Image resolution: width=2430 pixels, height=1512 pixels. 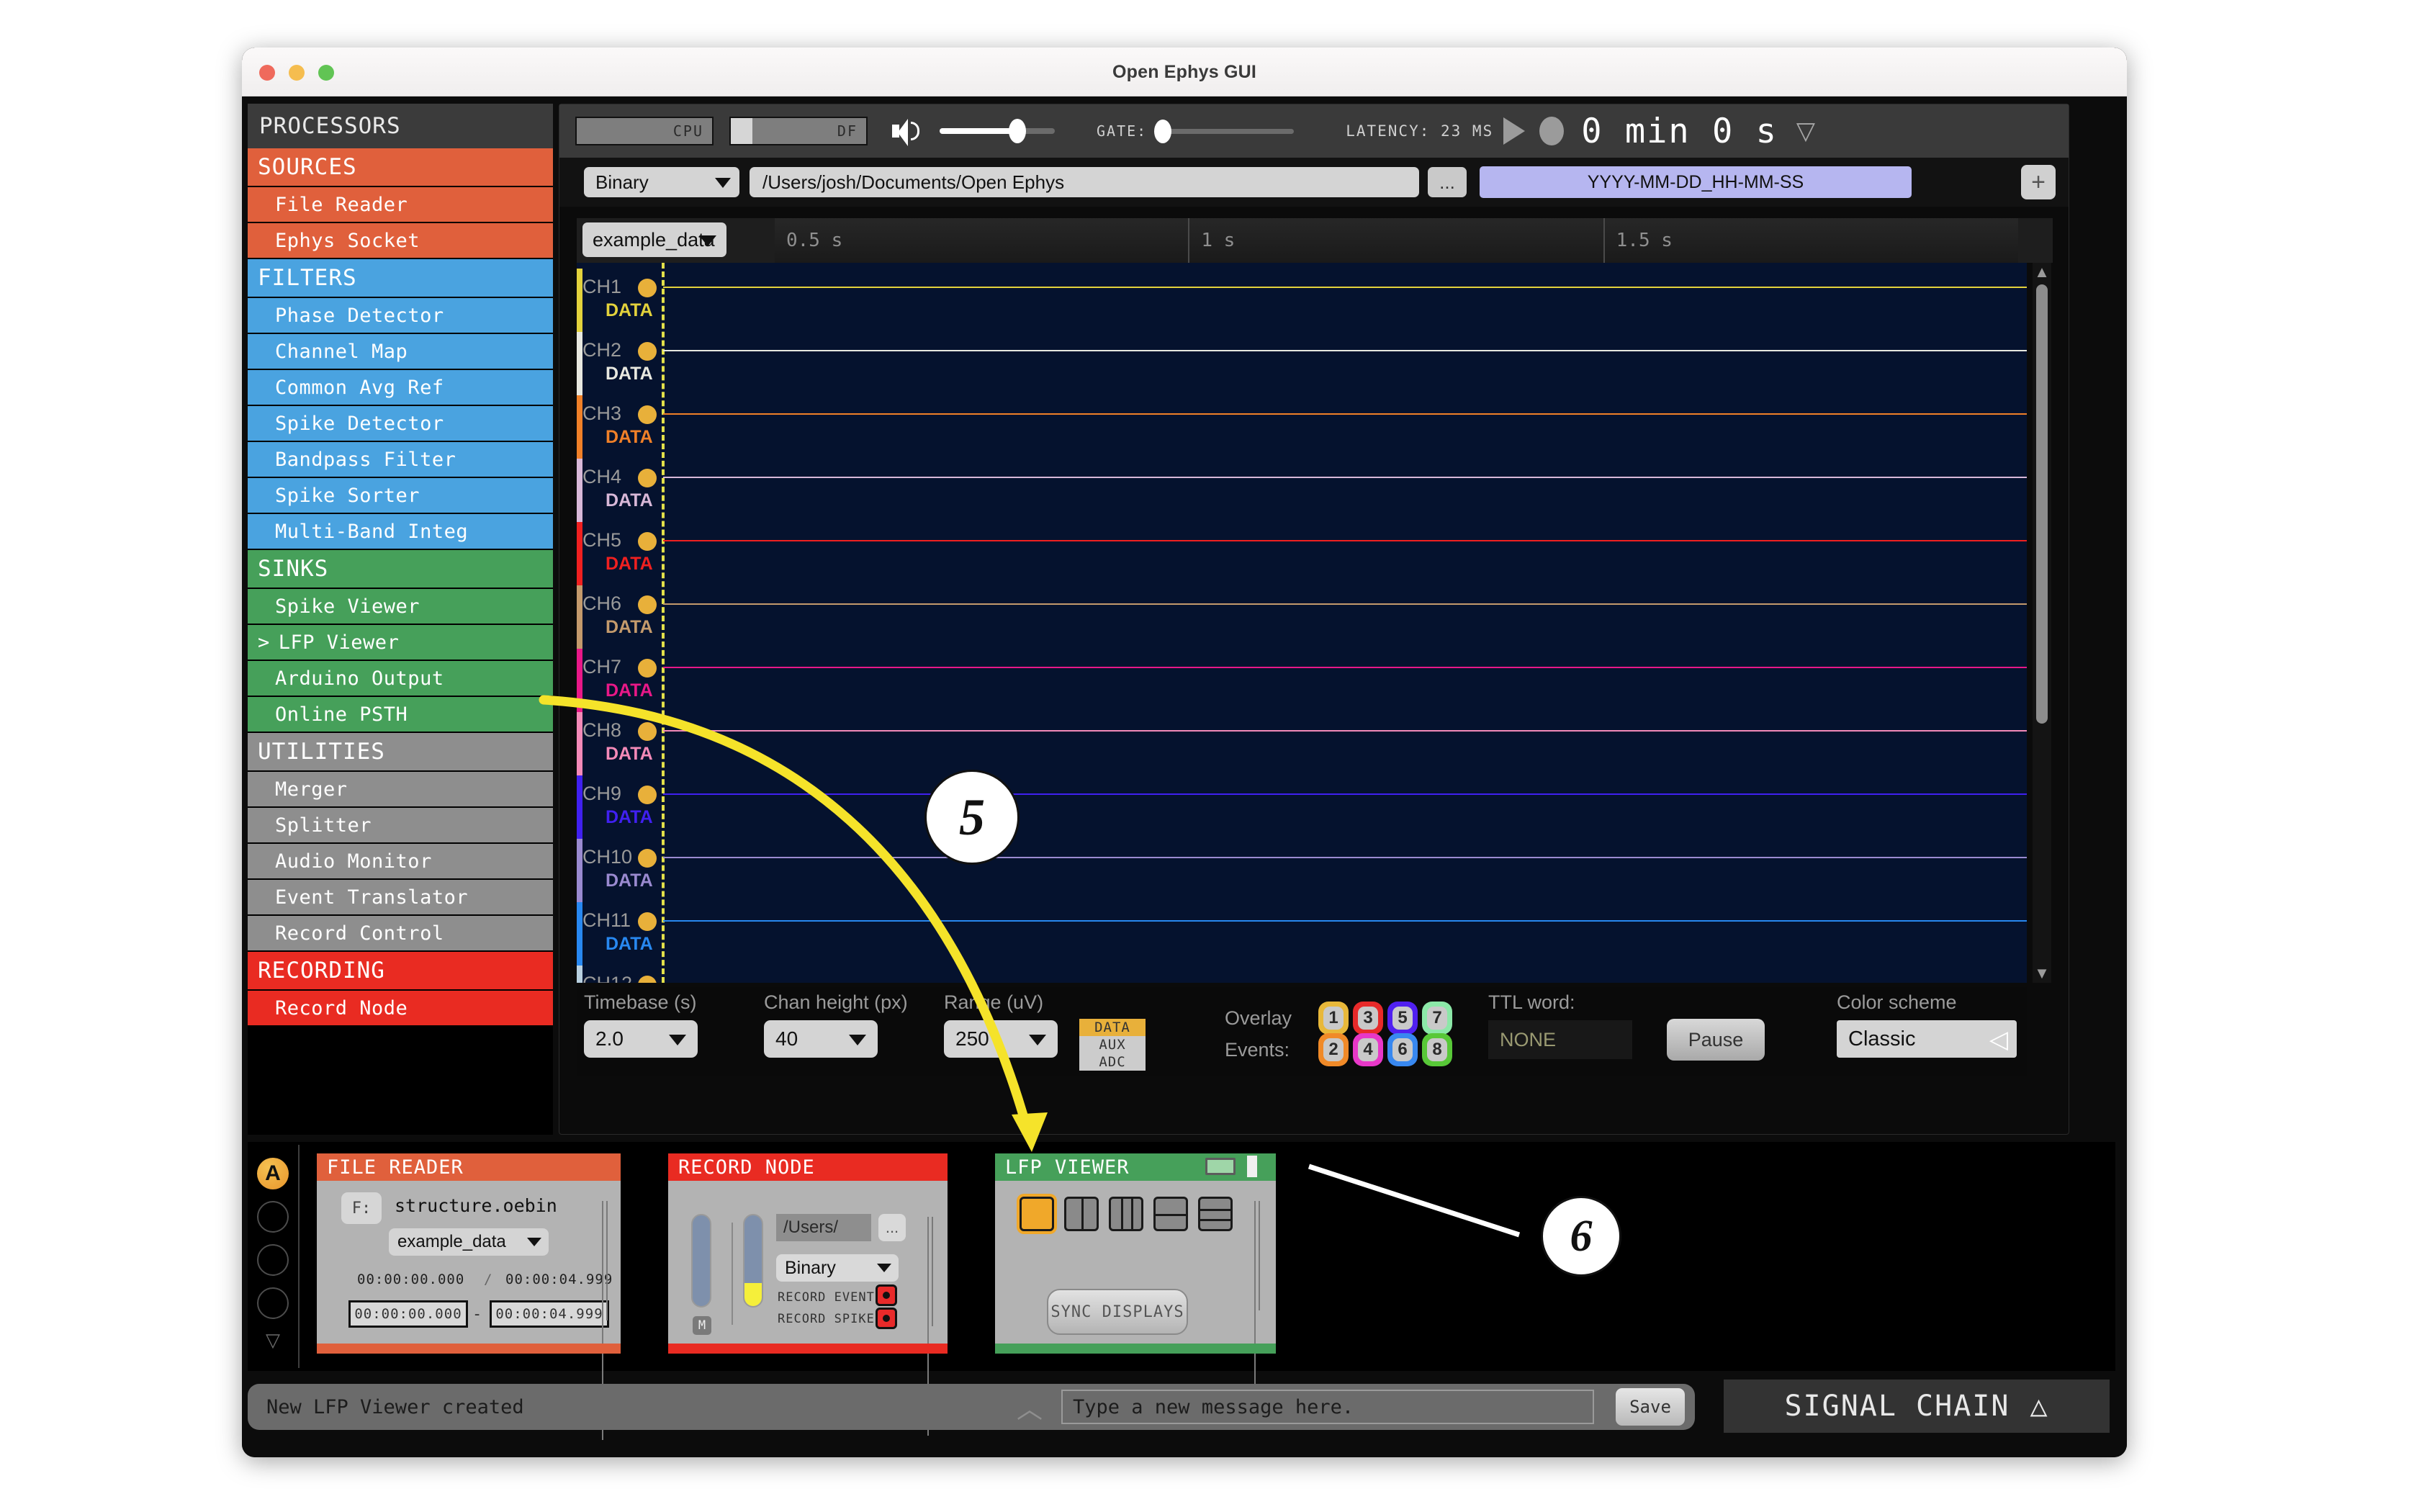 What do you see at coordinates (400, 352) in the screenshot?
I see `processor-item-channel-map: Channel Map` at bounding box center [400, 352].